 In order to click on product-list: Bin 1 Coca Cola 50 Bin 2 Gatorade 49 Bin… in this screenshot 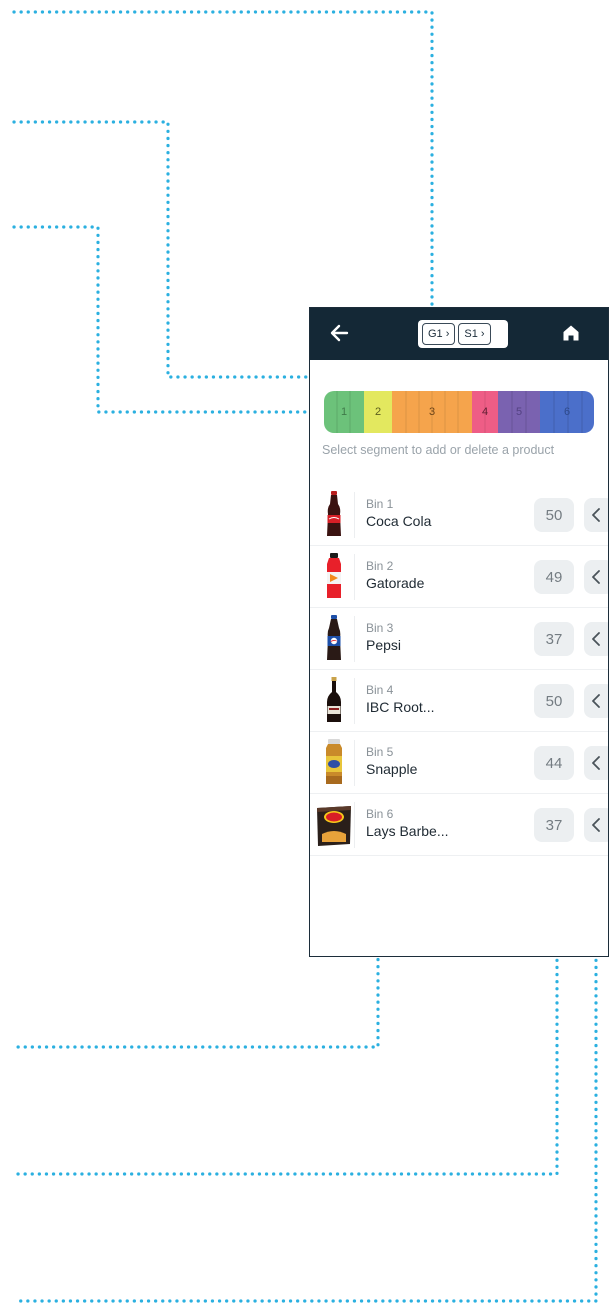, I will do `click(459, 670)`.